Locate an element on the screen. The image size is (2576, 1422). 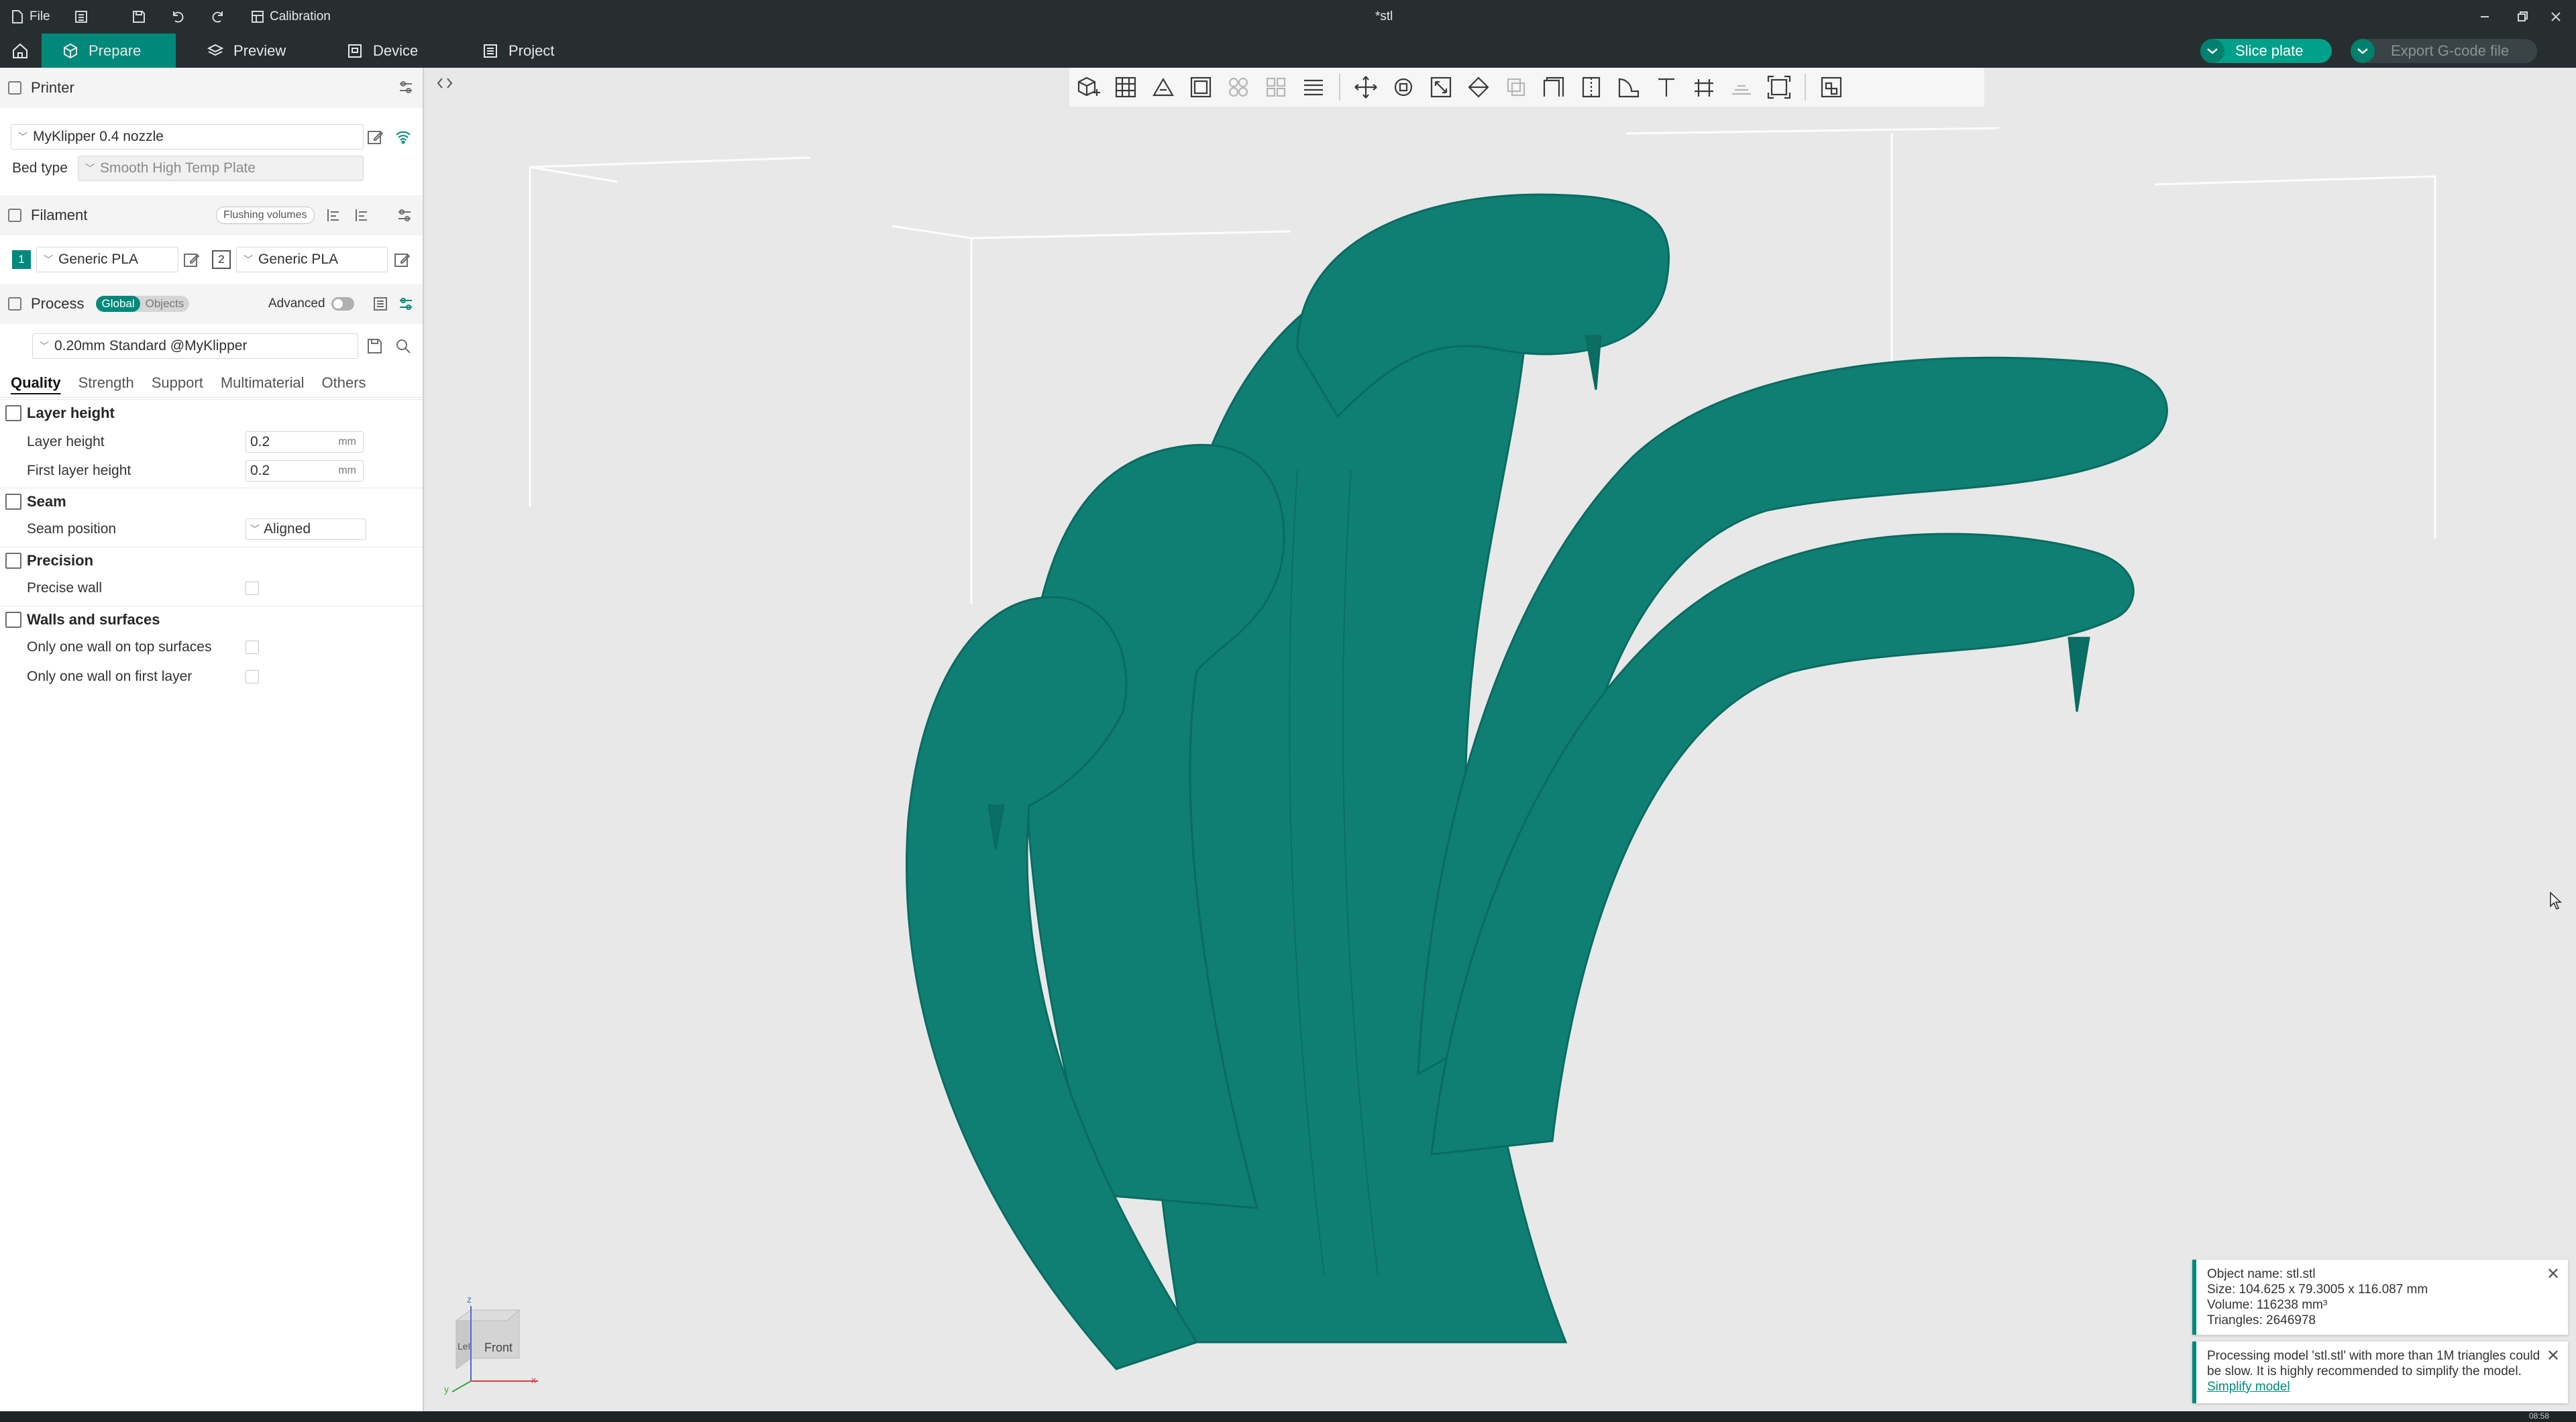
add-object-icon is located at coordinates (1088, 87).